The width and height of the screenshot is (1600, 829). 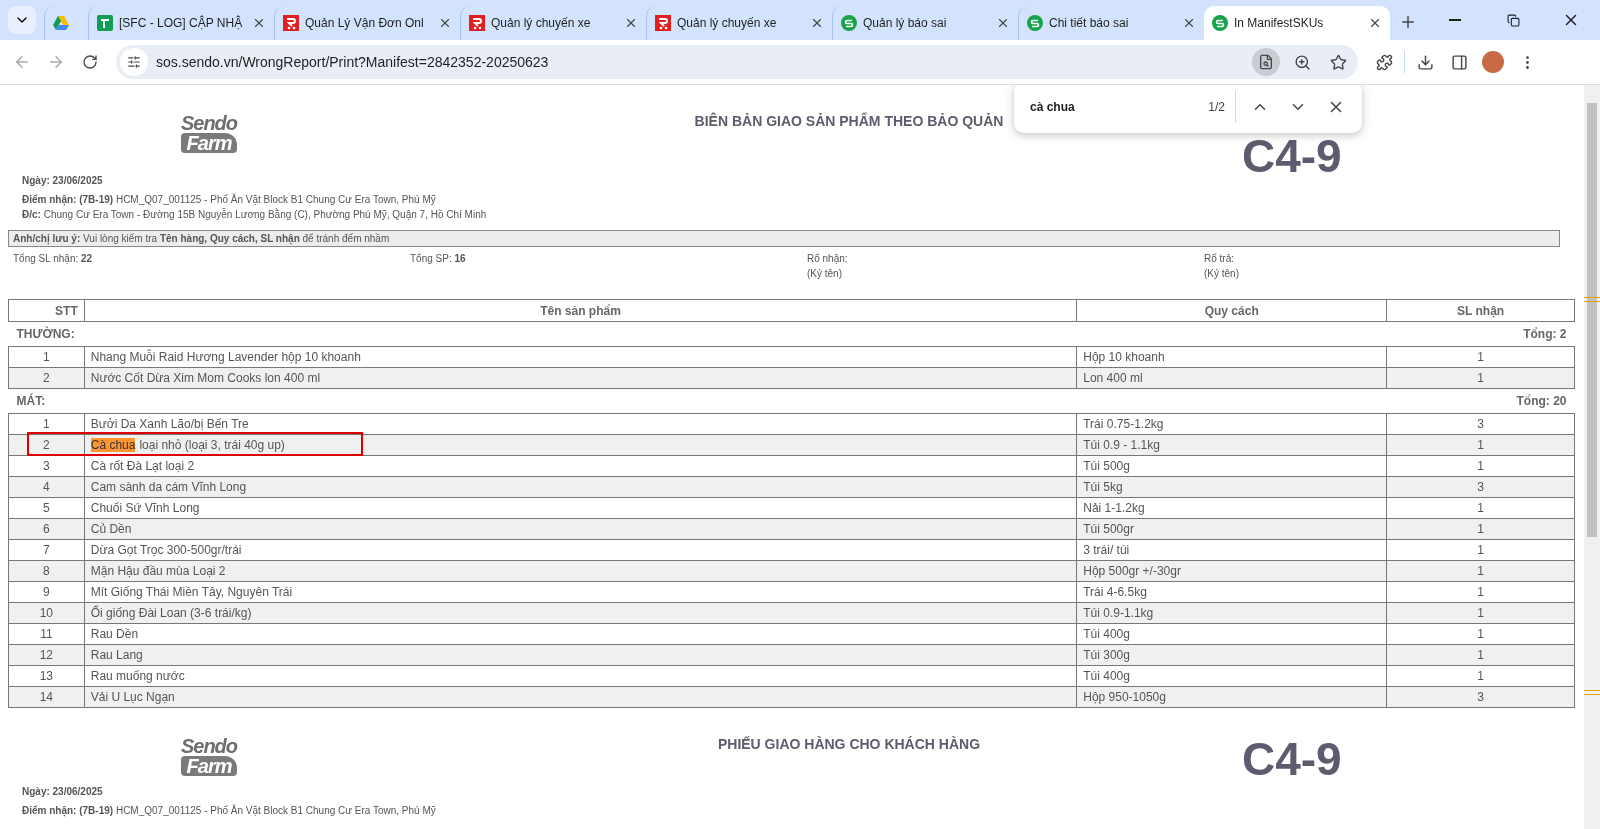 What do you see at coordinates (171, 613) in the screenshot?
I see `table-cell: Ổi giống Đài Loan (3-6 trái/kg)` at bounding box center [171, 613].